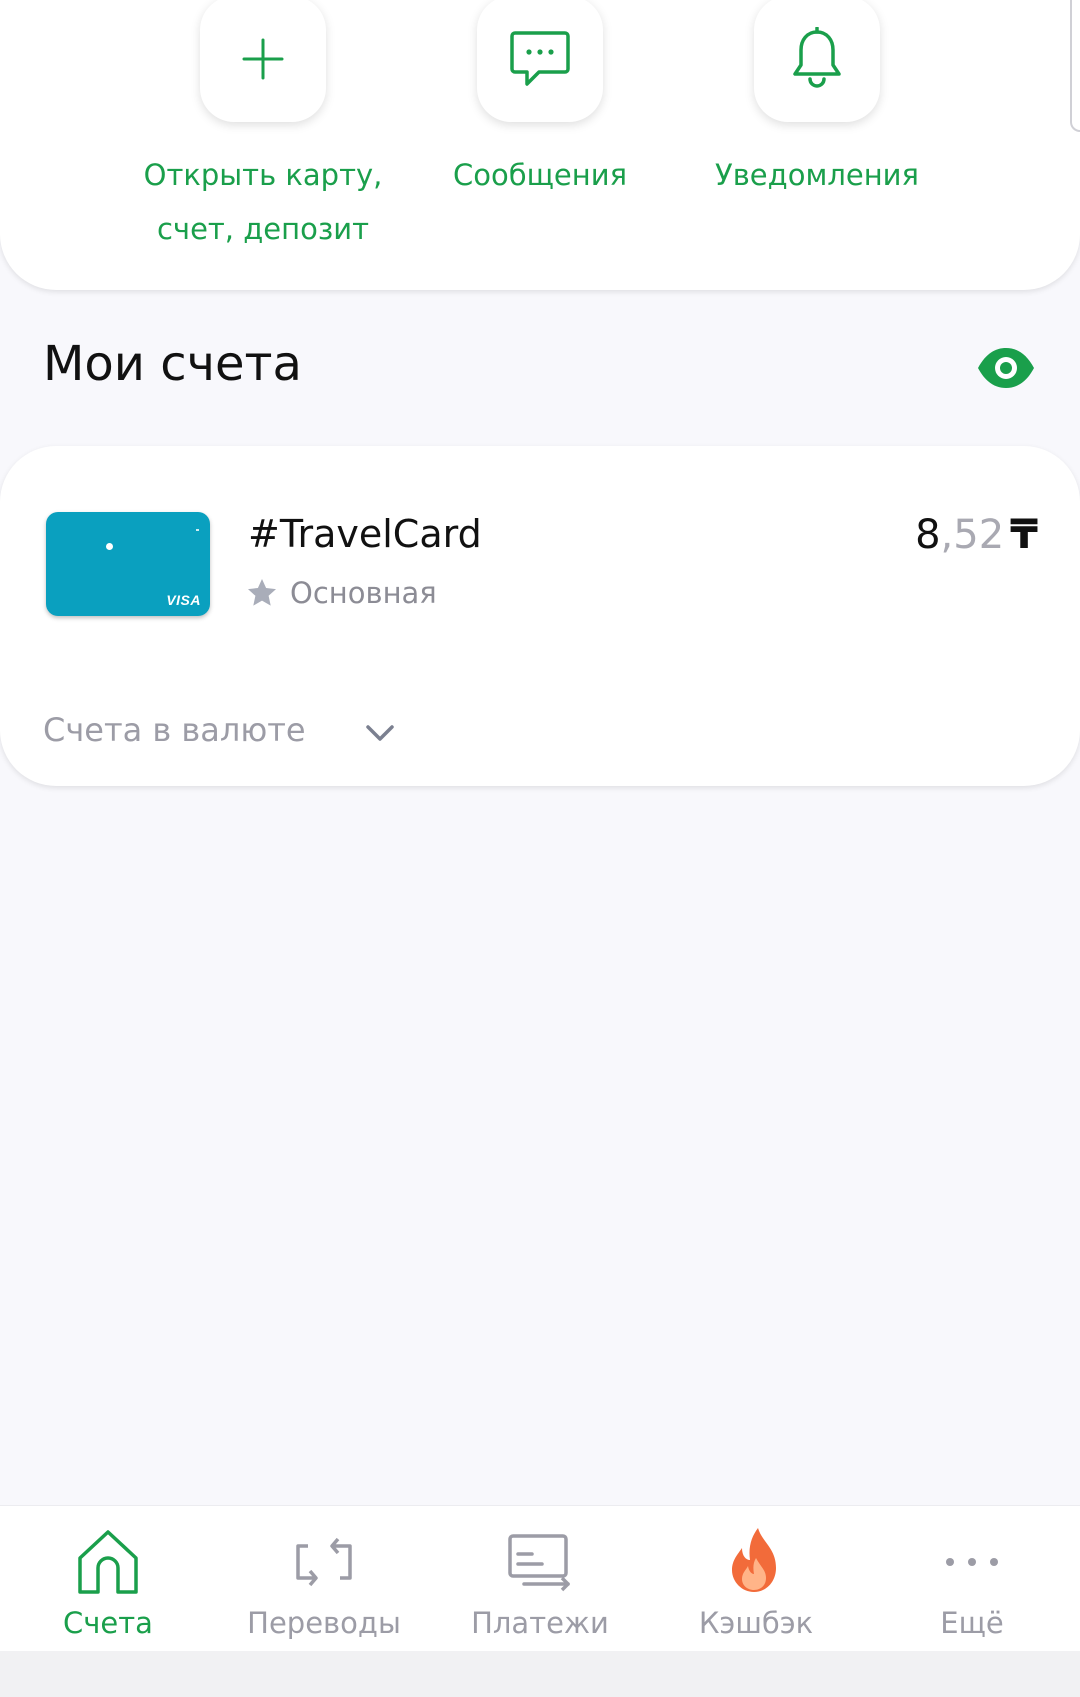 The height and width of the screenshot is (1697, 1080). I want to click on account-subtitle: Основная, so click(341, 593).